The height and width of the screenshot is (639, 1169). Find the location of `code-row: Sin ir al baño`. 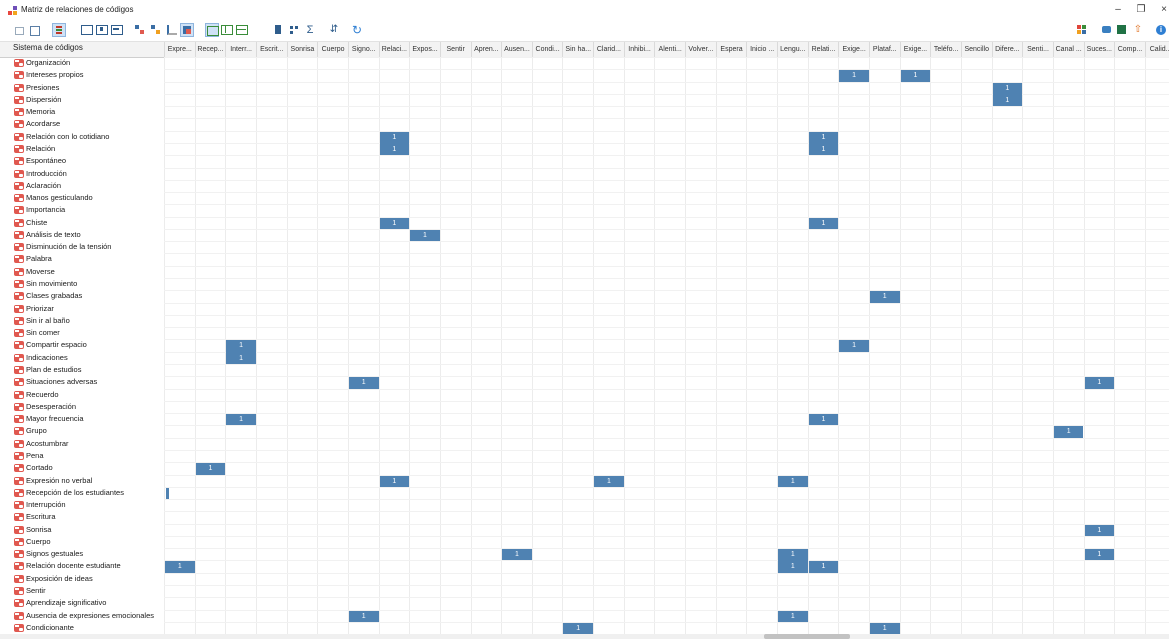

code-row: Sin ir al baño is located at coordinates (42, 321).